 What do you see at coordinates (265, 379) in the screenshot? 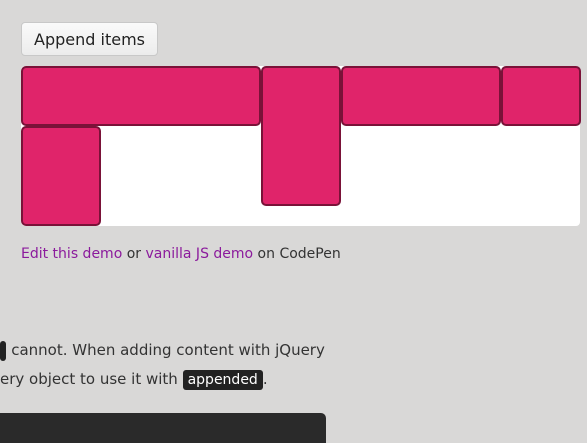
I see `line2-tail: .` at bounding box center [265, 379].